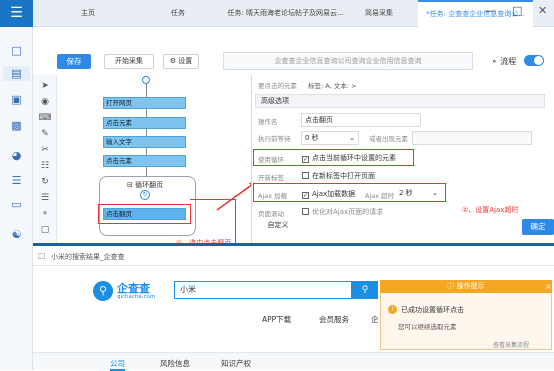 The width and height of the screenshot is (554, 371). What do you see at coordinates (277, 86) in the screenshot?
I see `current-element-label: 要点击的元素` at bounding box center [277, 86].